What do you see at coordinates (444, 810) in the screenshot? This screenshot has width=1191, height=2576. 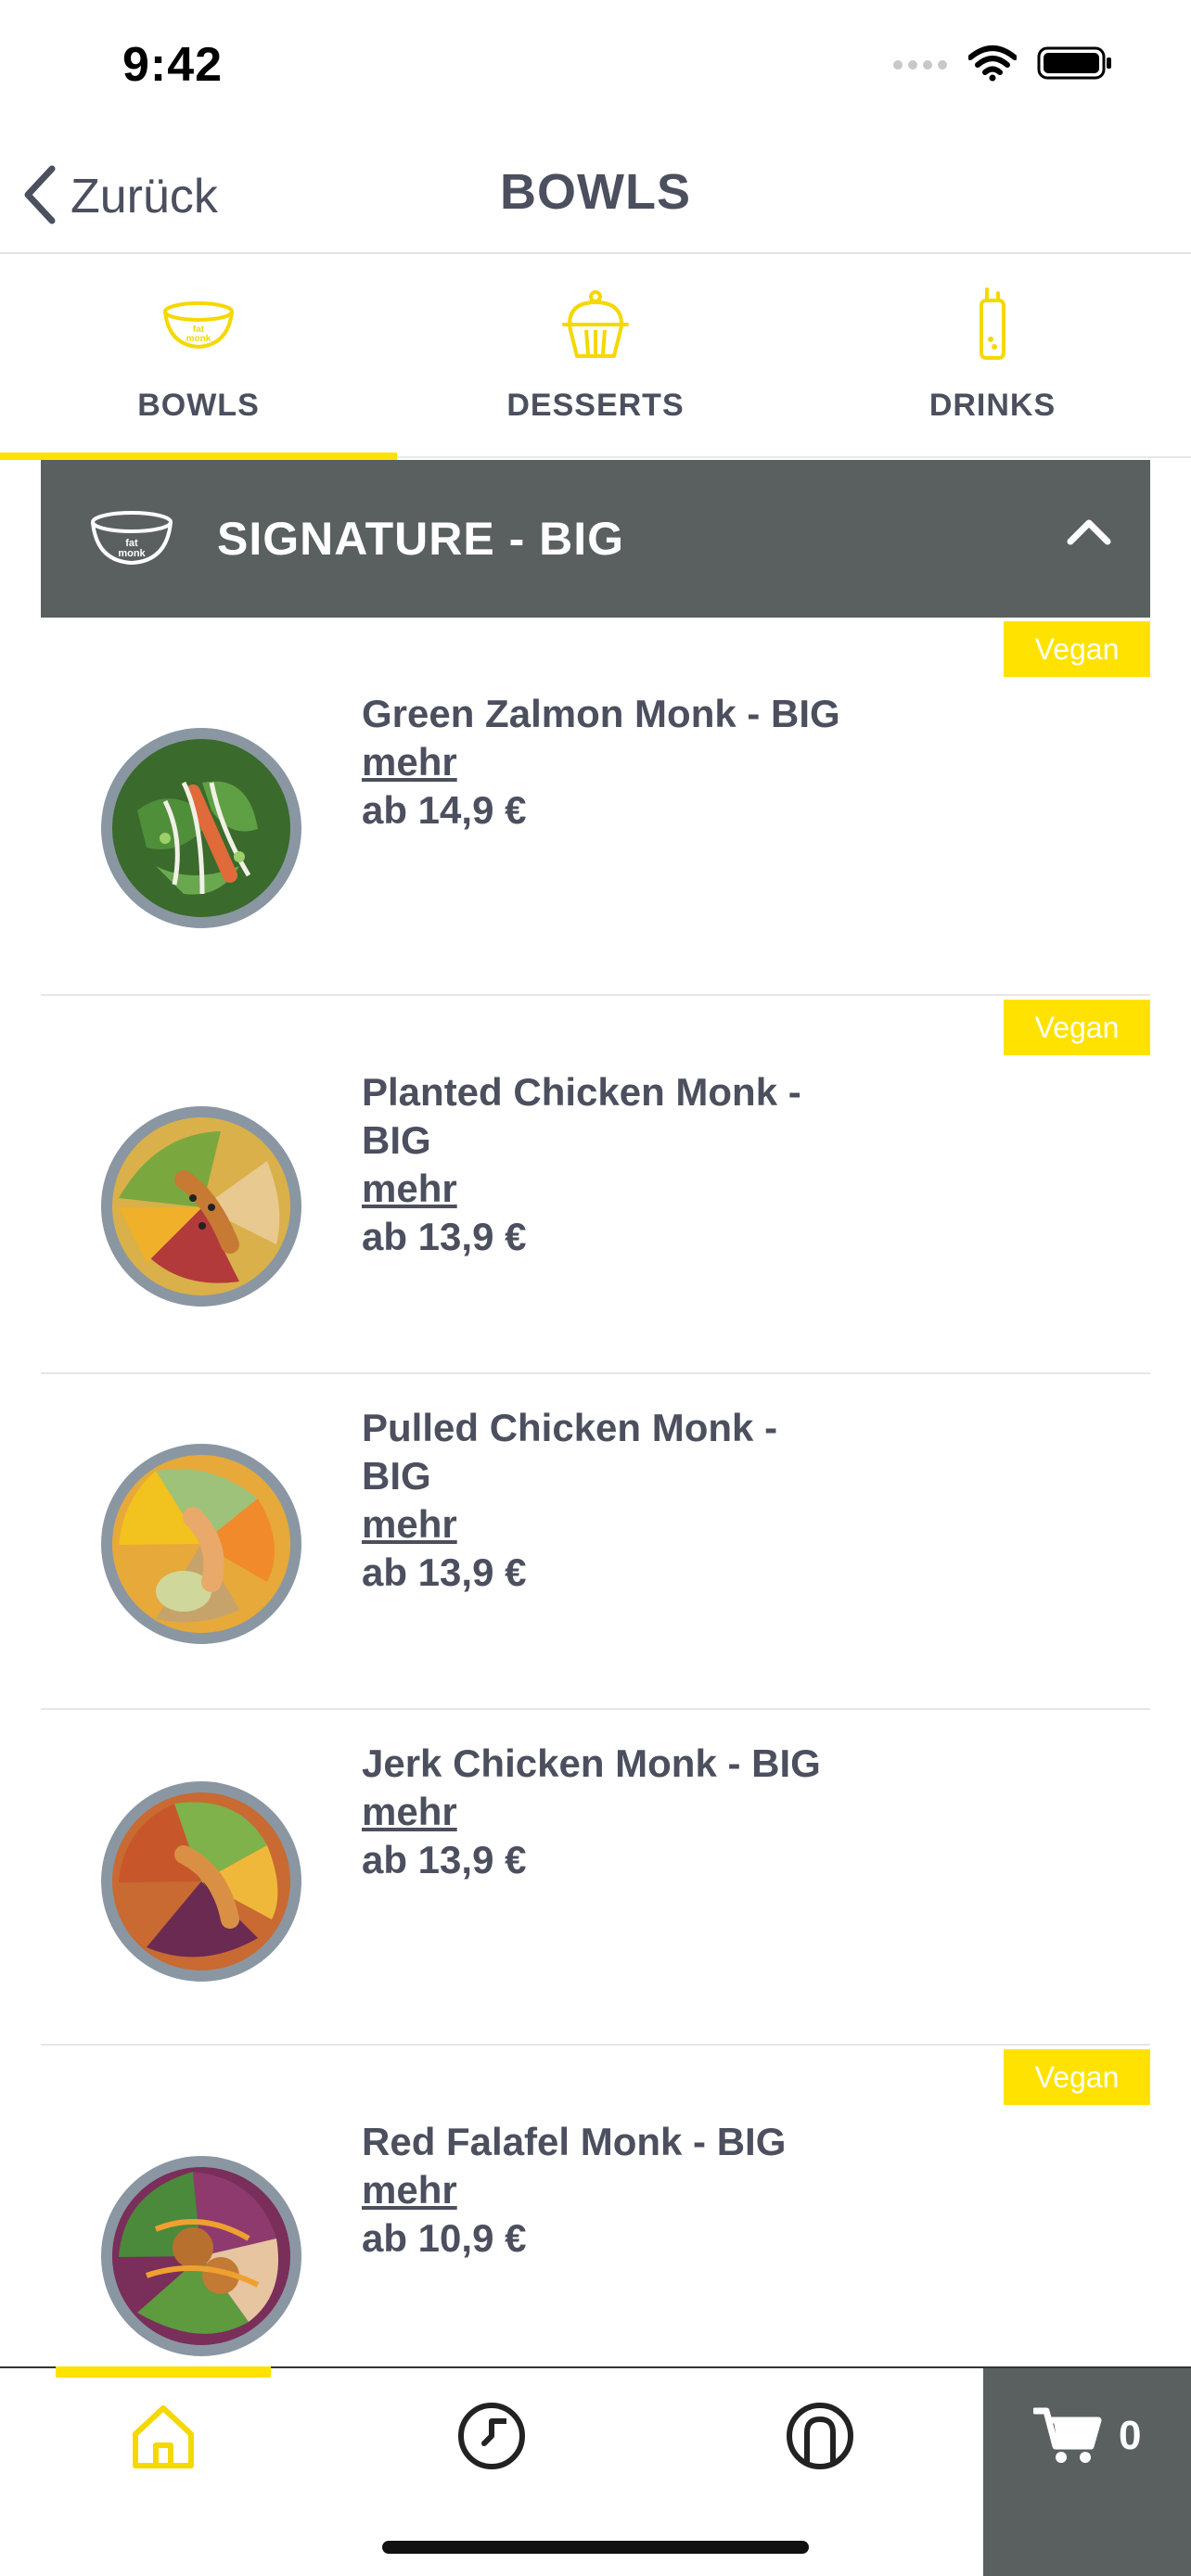 I see `product-price: ab 14,9 €` at bounding box center [444, 810].